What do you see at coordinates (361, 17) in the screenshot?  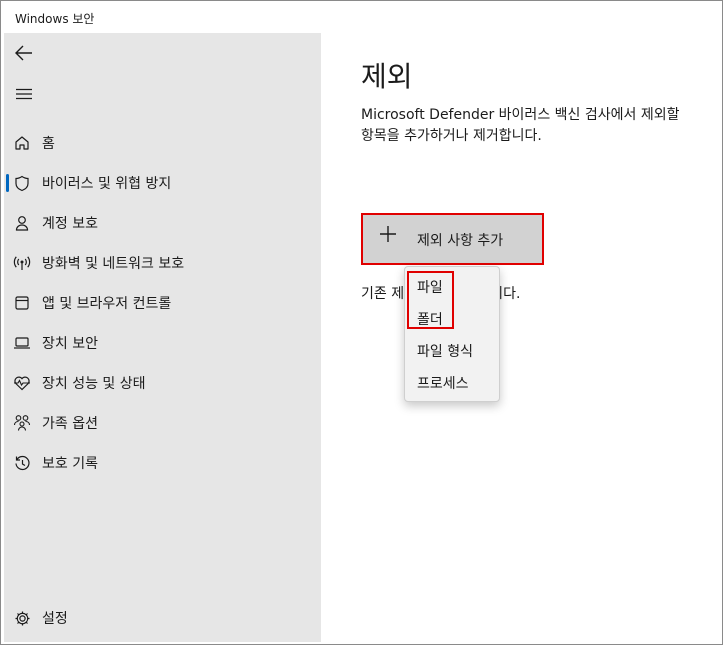 I see `title-bar: Windows 보안` at bounding box center [361, 17].